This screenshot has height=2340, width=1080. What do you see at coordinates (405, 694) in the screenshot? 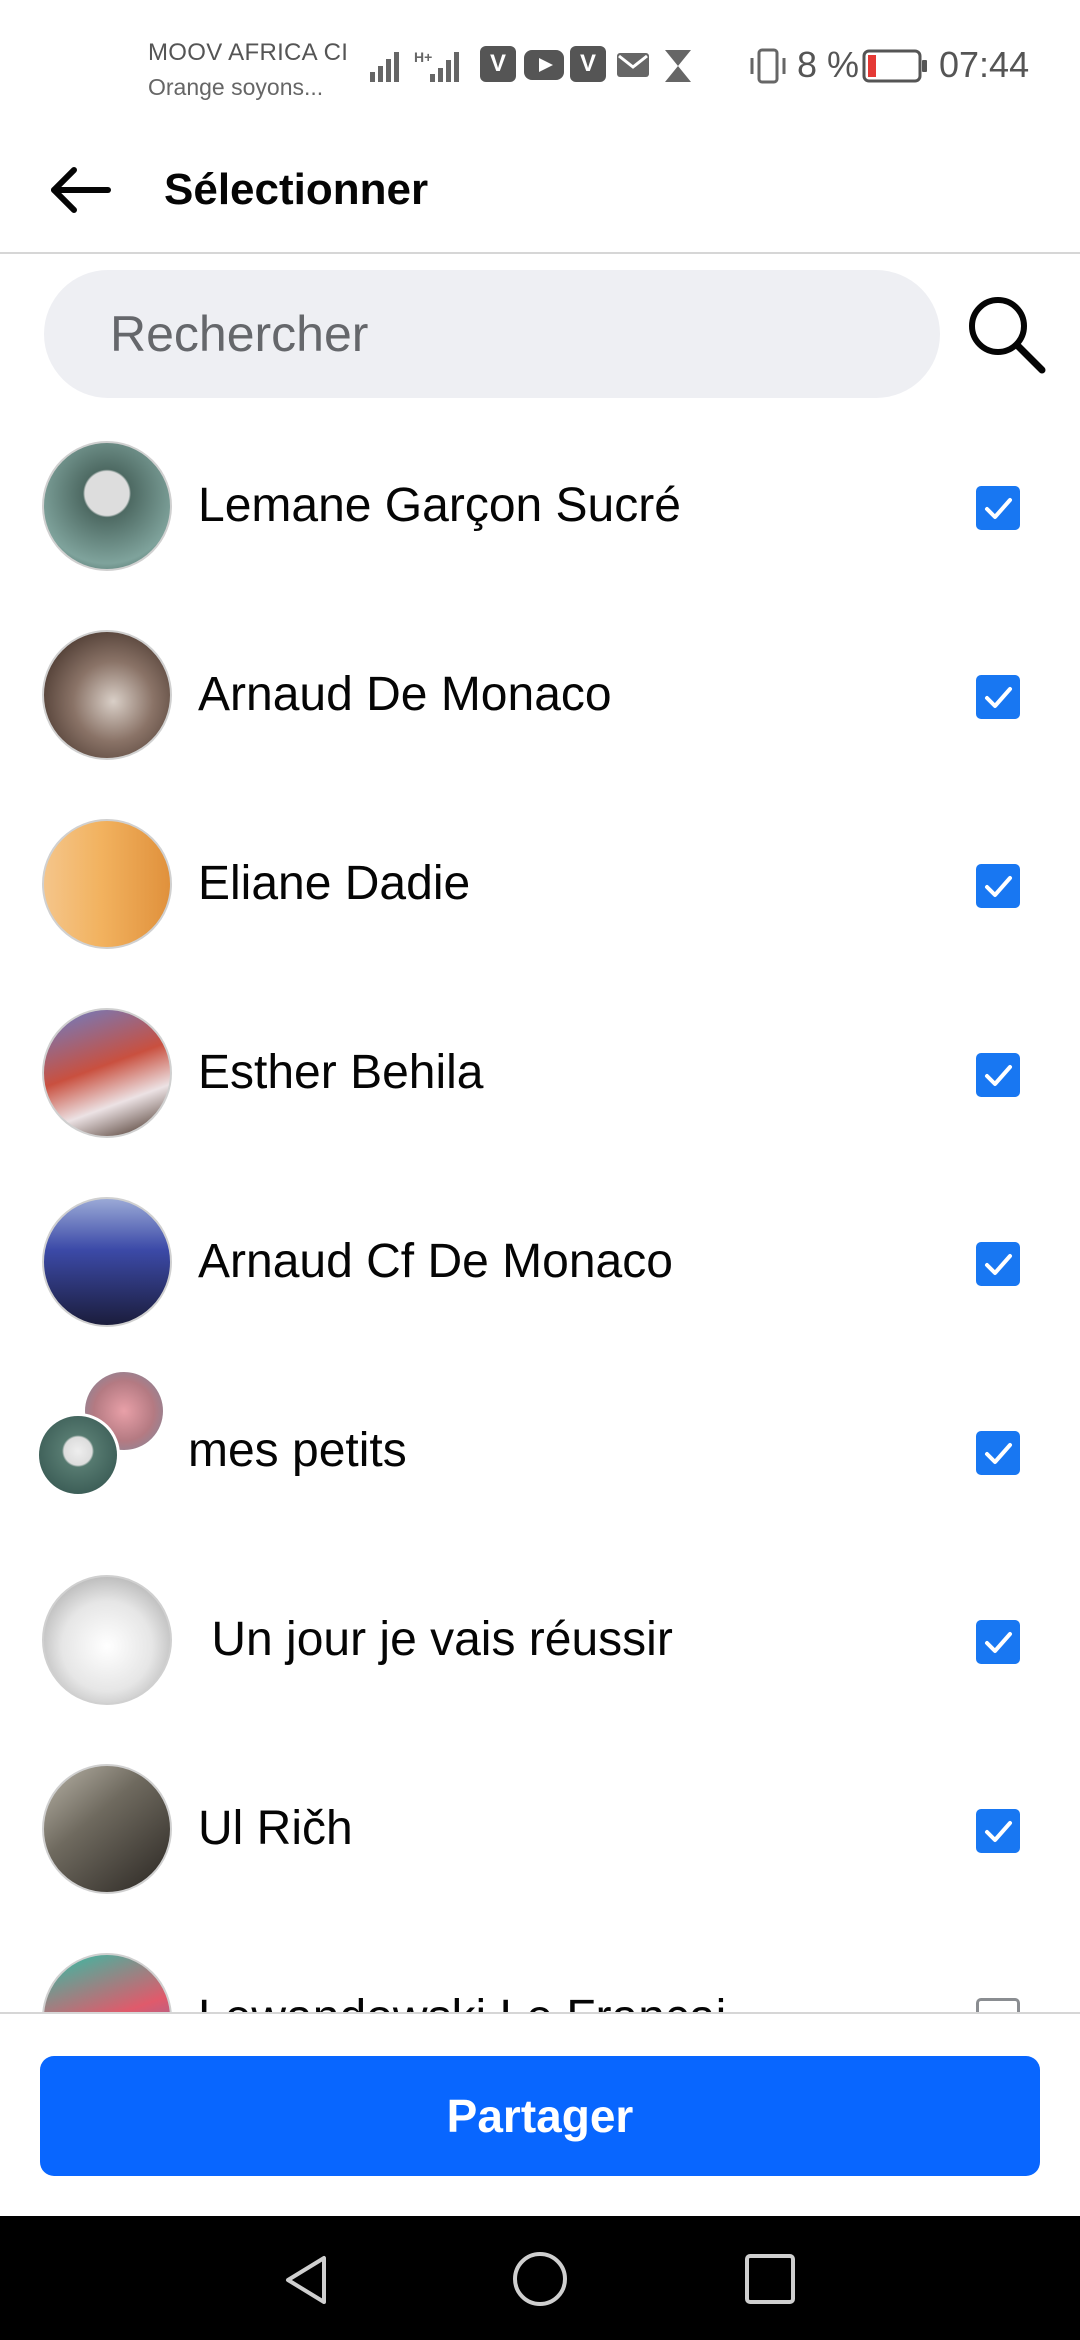
I see `contact-name: Arnaud De Monaco` at bounding box center [405, 694].